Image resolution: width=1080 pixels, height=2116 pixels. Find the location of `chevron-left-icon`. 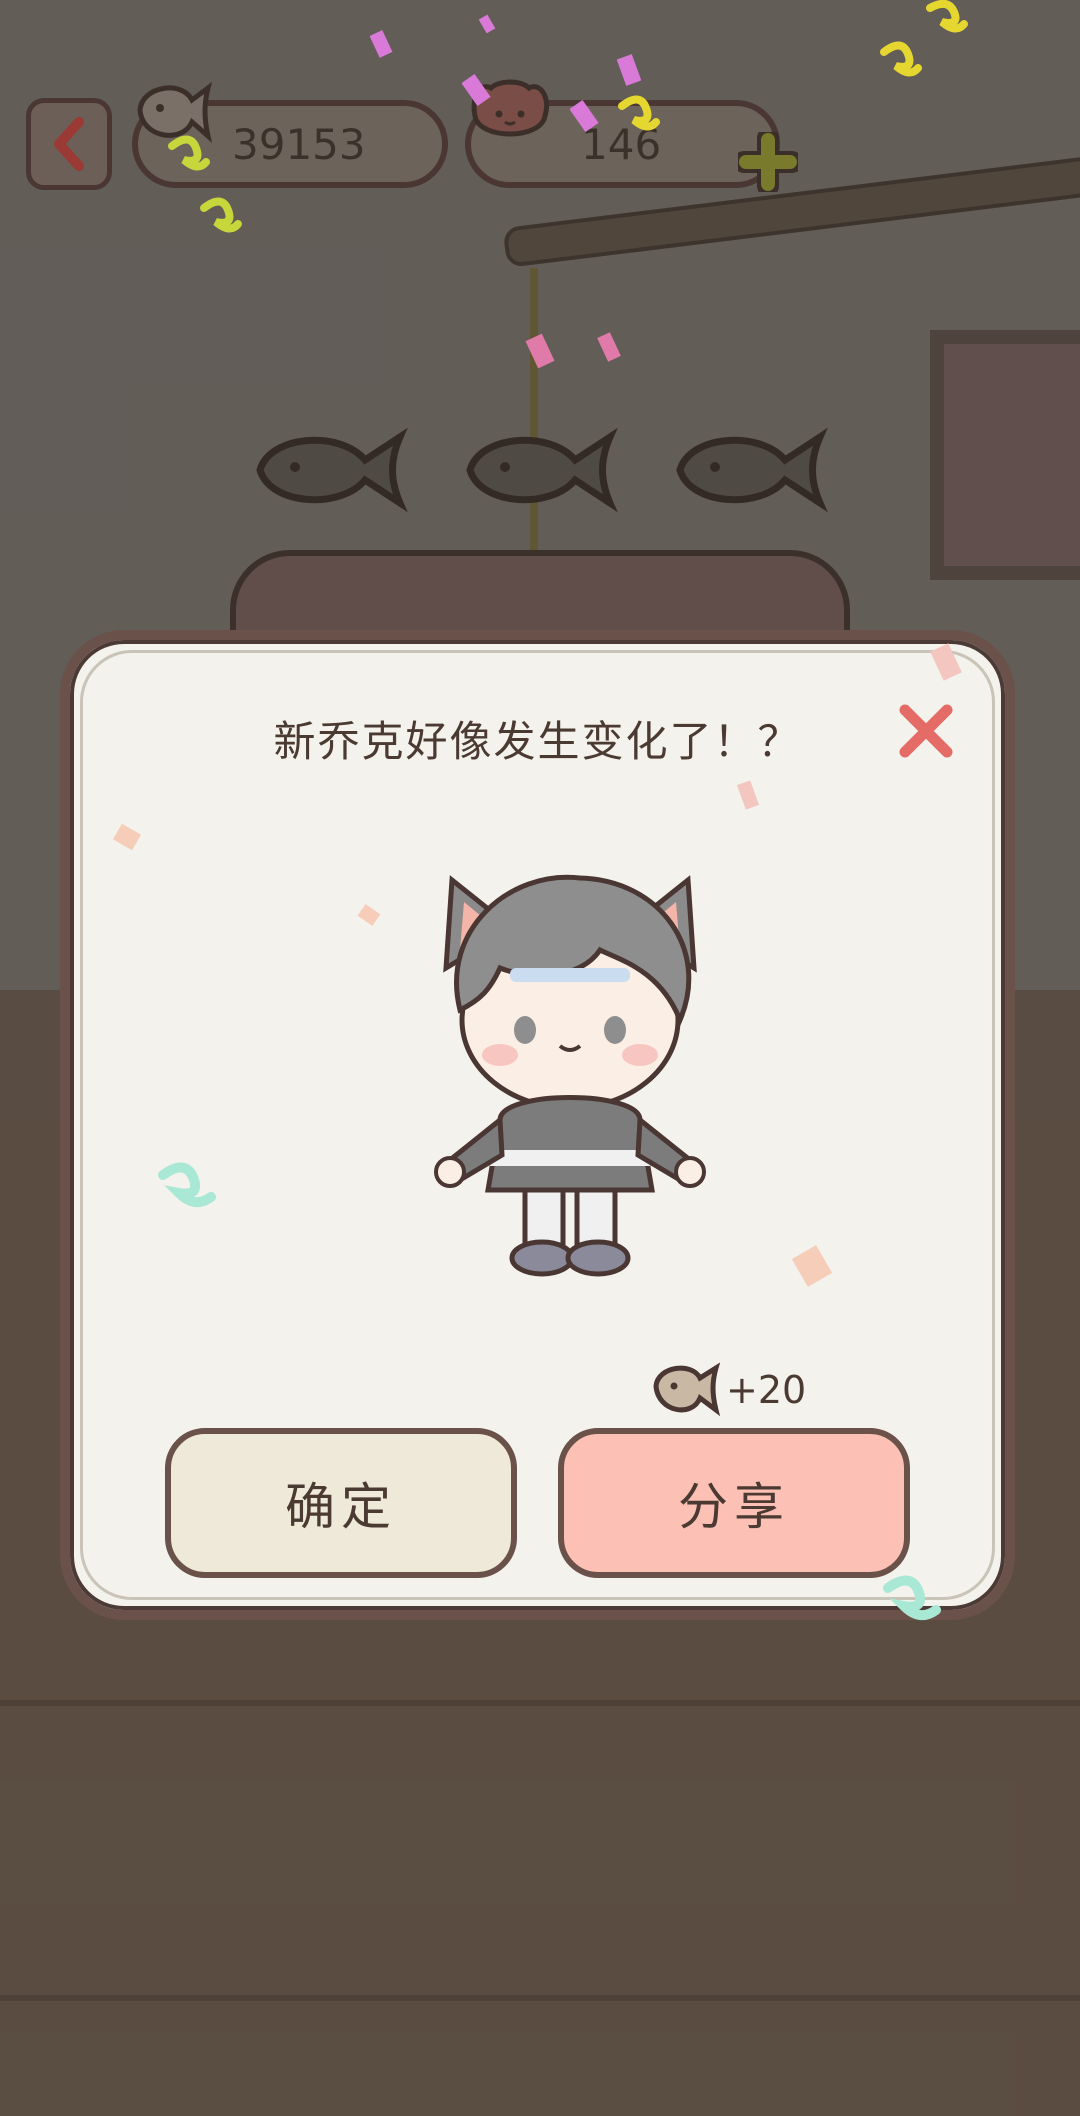

chevron-left-icon is located at coordinates (69, 144).